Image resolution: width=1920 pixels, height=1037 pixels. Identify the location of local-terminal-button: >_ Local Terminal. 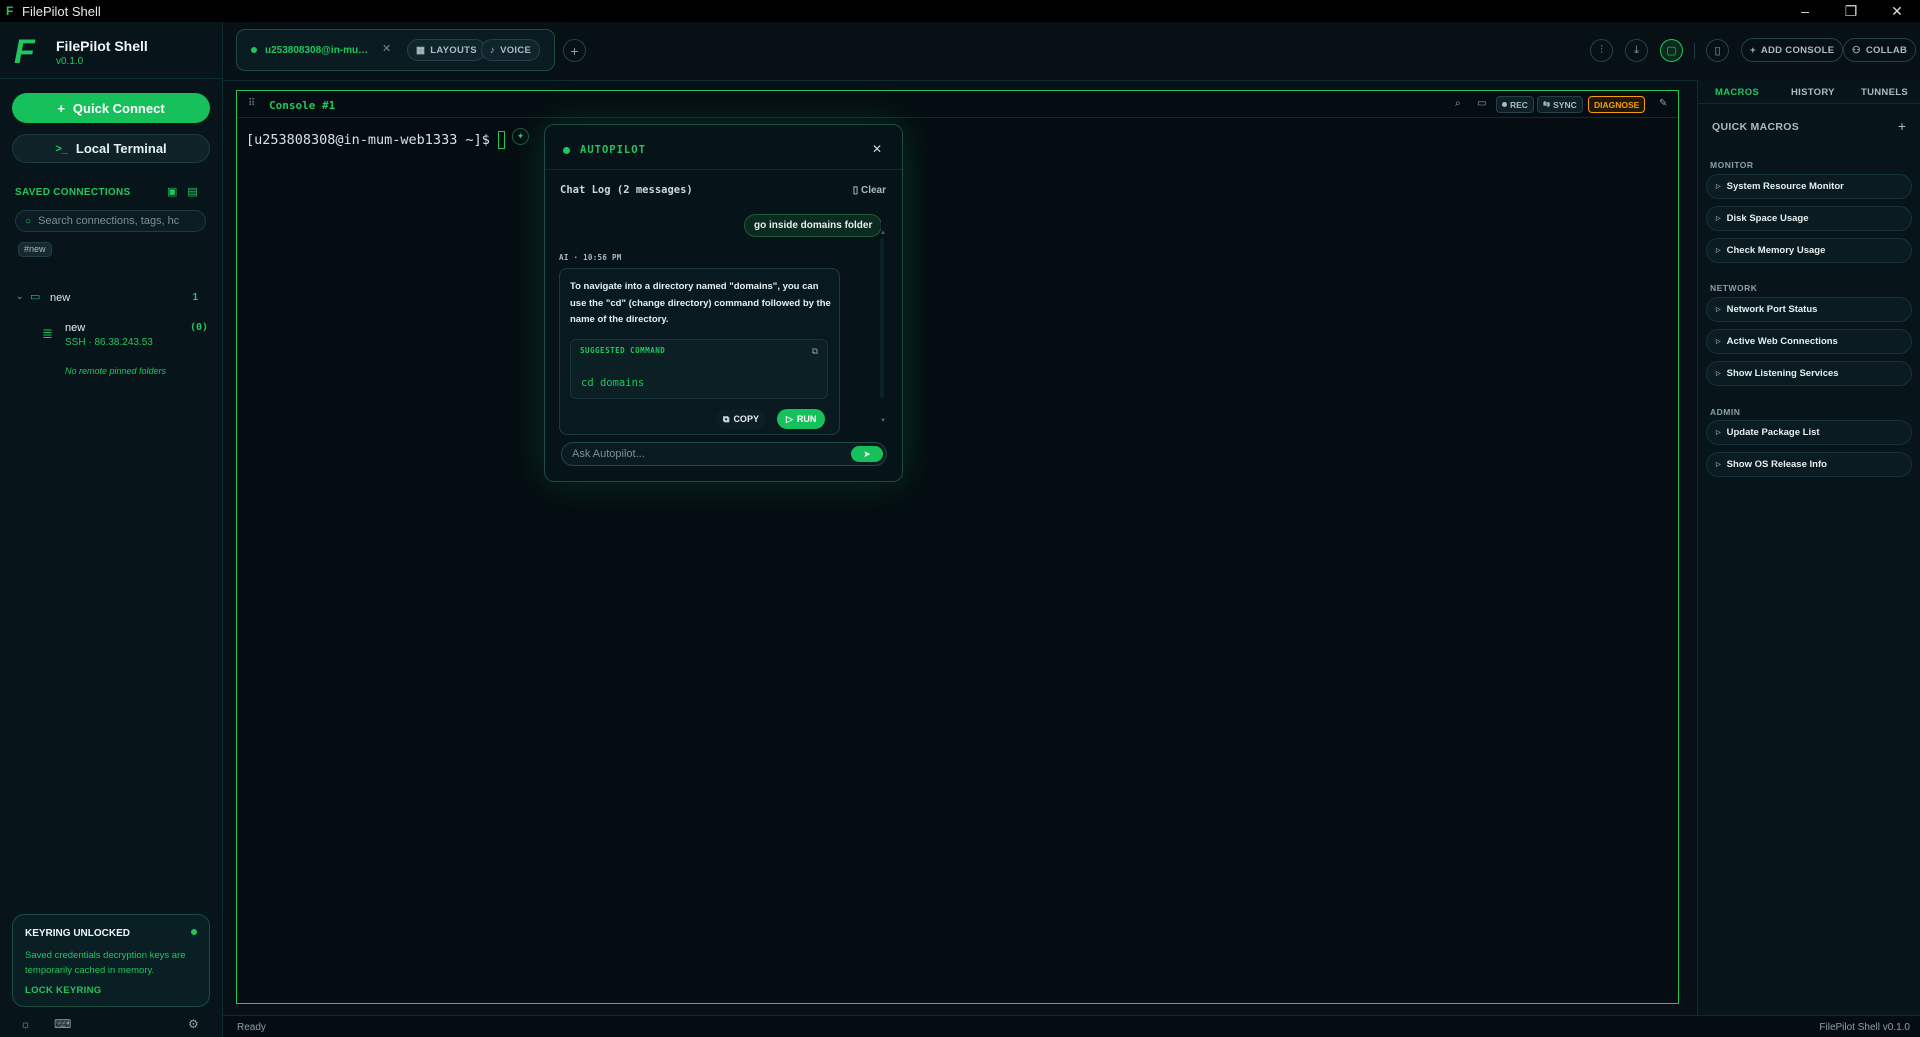
(111, 148).